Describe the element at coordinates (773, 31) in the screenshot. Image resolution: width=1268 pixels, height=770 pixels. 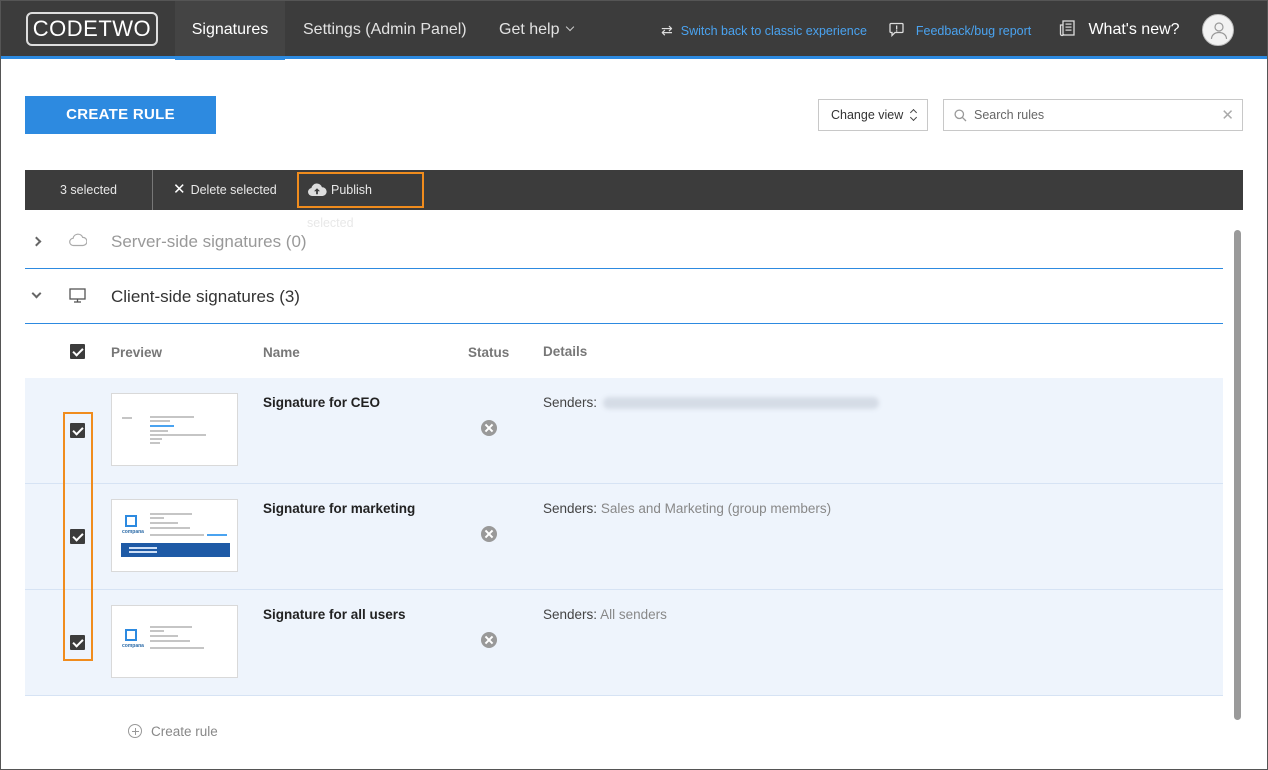
I see `switch-classic-label: Switch back to classic experience` at that location.